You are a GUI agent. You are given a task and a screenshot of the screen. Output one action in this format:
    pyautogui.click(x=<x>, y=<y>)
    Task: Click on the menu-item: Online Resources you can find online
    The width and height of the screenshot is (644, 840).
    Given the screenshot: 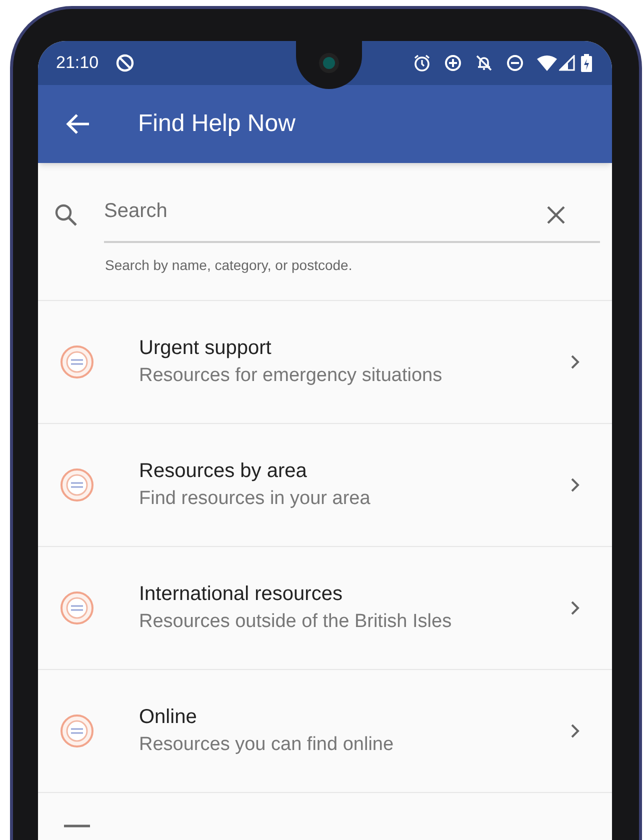 What is the action you would take?
    pyautogui.click(x=325, y=731)
    